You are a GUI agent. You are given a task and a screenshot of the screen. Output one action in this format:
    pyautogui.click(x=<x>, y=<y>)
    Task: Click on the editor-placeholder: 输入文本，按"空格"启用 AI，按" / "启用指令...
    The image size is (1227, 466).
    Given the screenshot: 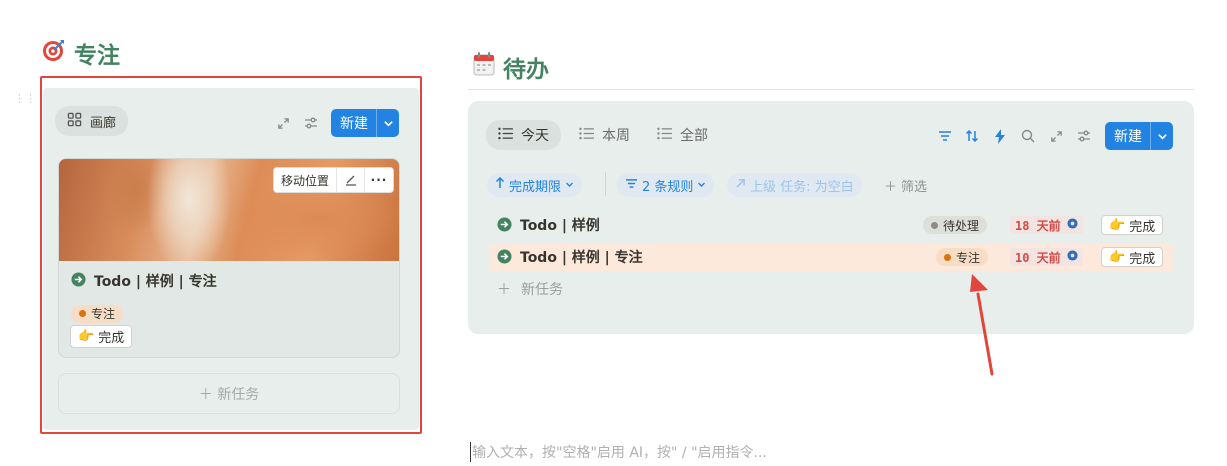 What is the action you would take?
    pyautogui.click(x=619, y=453)
    